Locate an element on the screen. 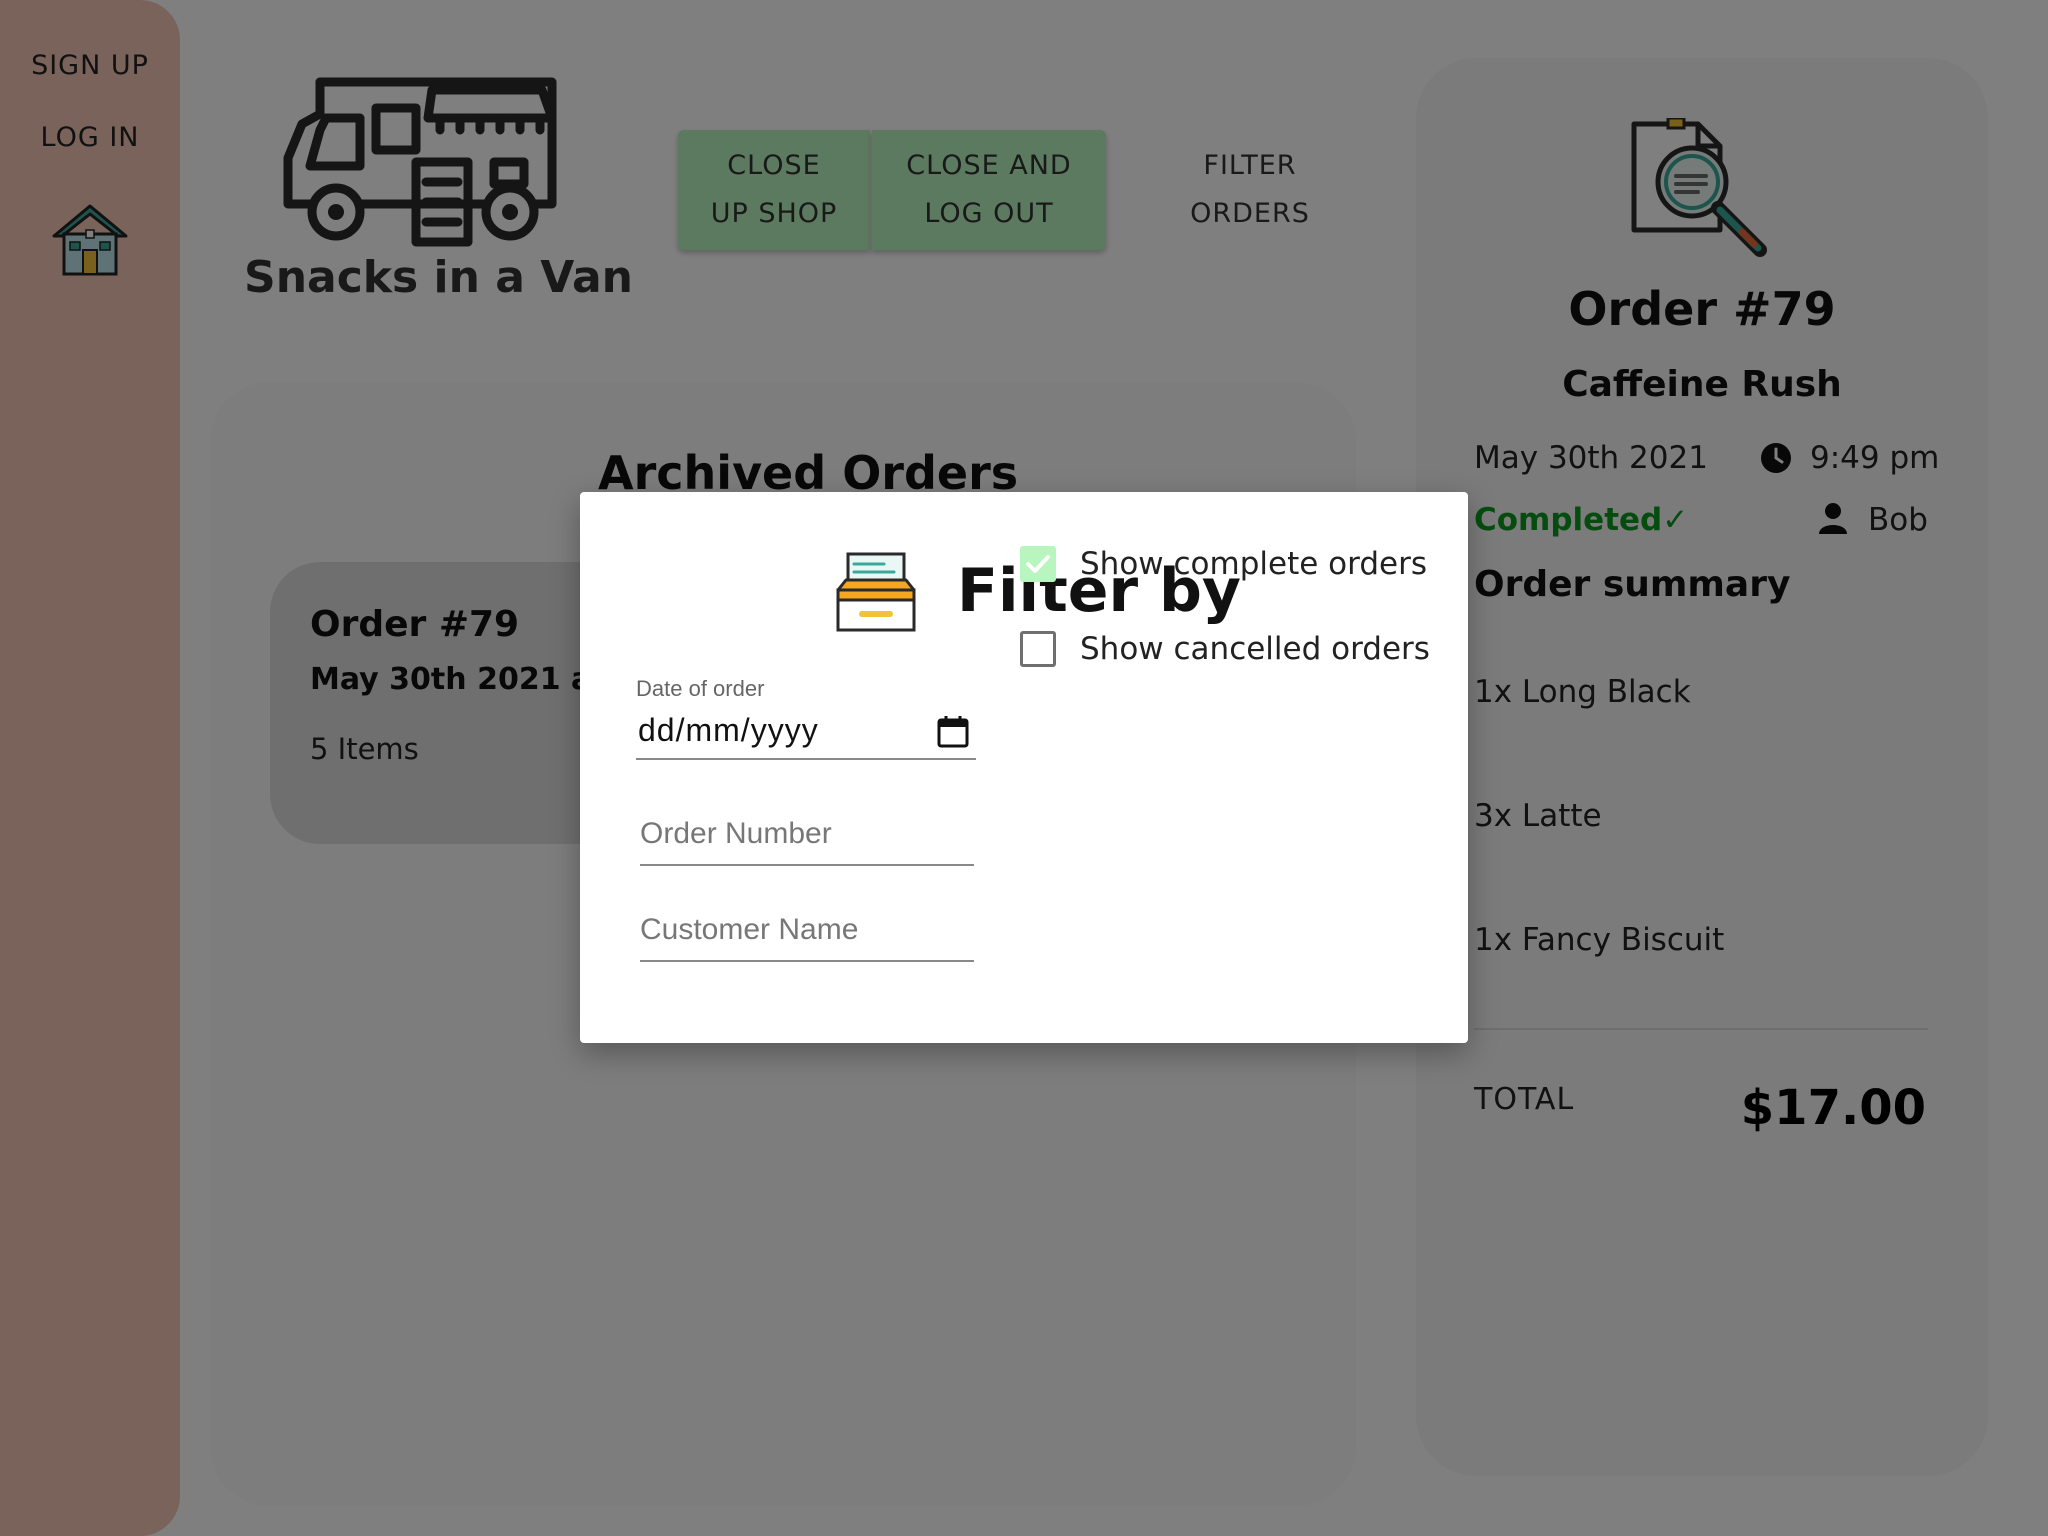 The width and height of the screenshot is (2048, 1536). customer-name-input is located at coordinates (807, 931).